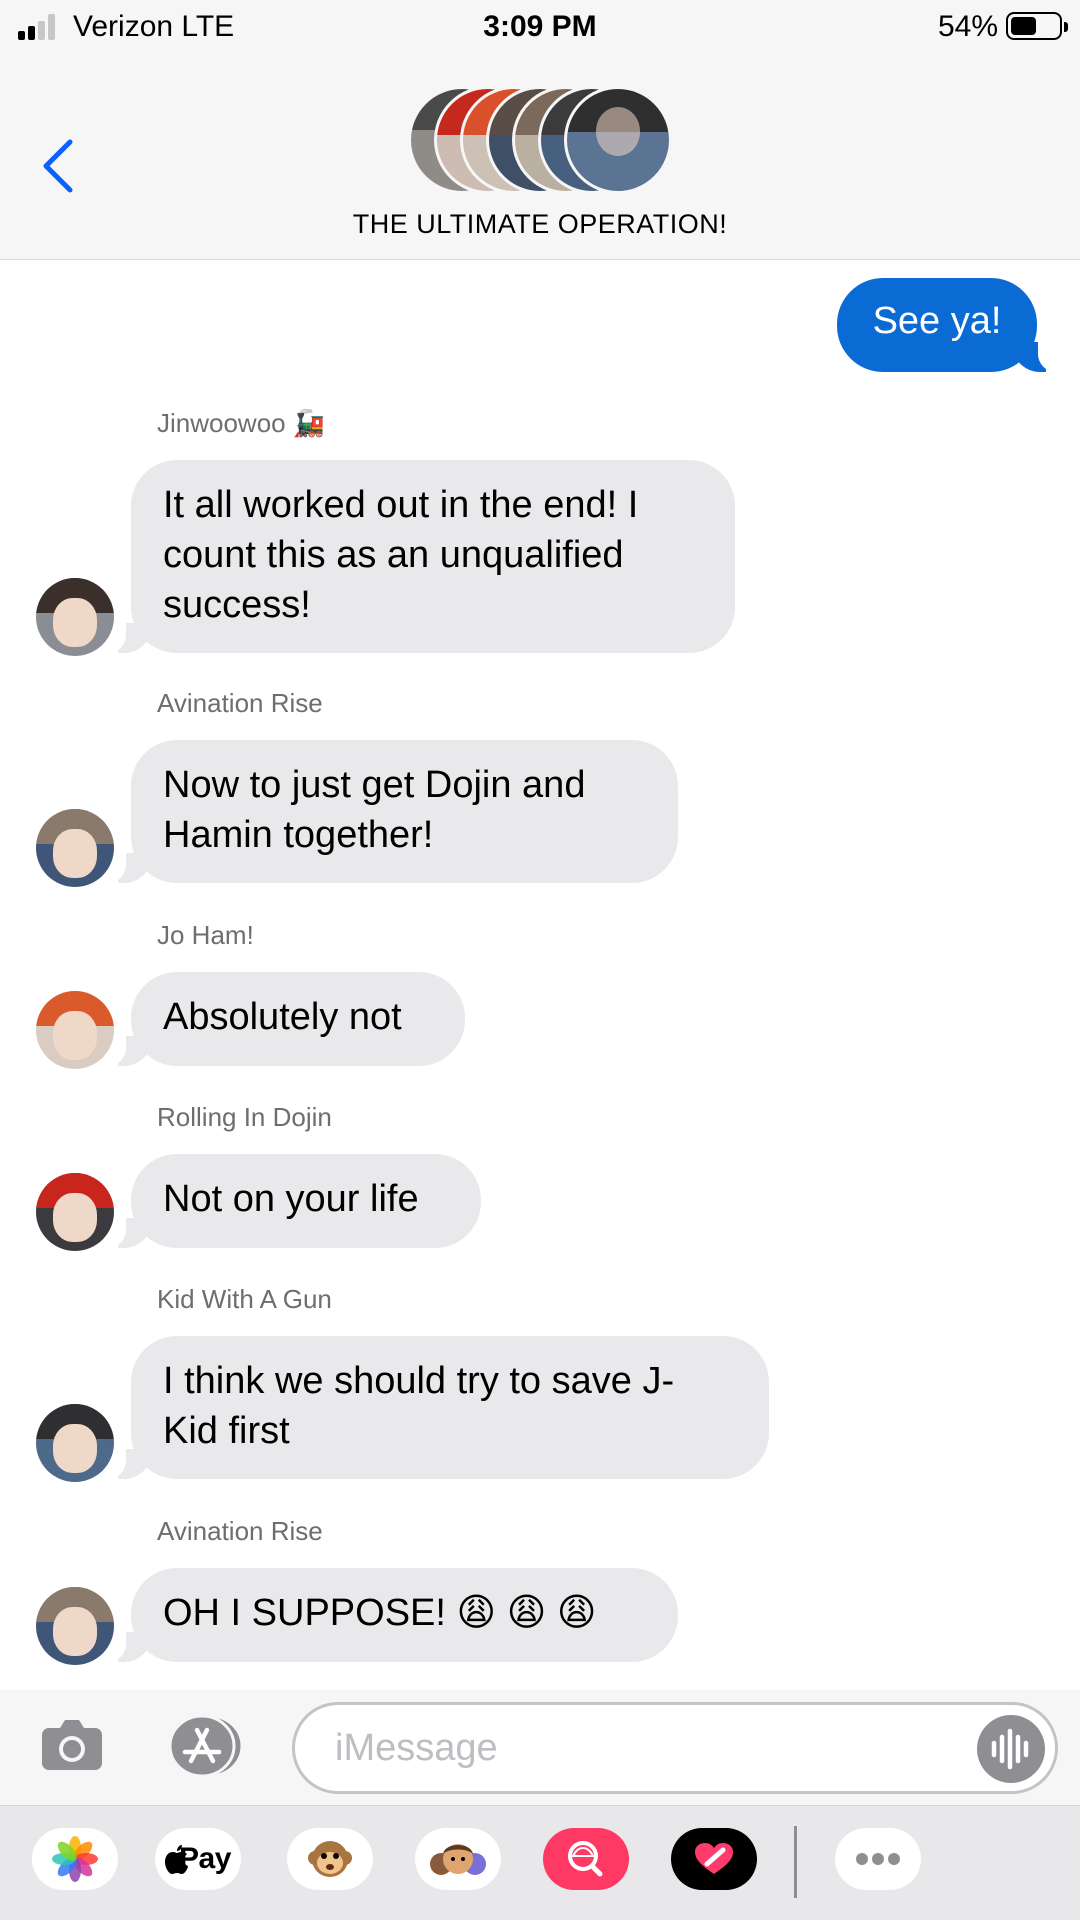  I want to click on sender-name: Kid With A Gun, so click(244, 1299).